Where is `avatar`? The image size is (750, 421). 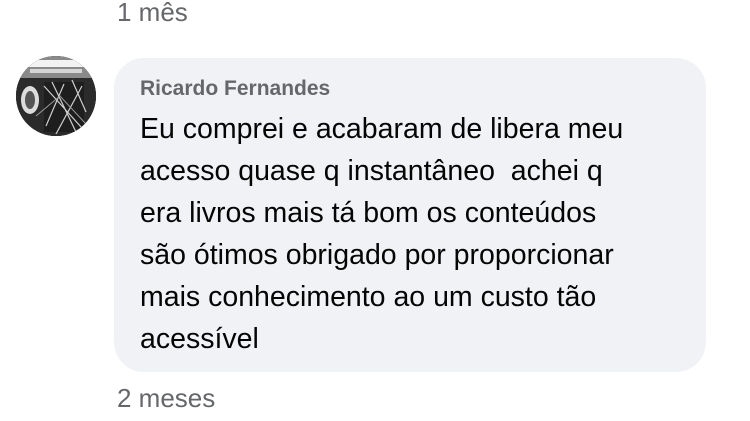
avatar is located at coordinates (56, 96).